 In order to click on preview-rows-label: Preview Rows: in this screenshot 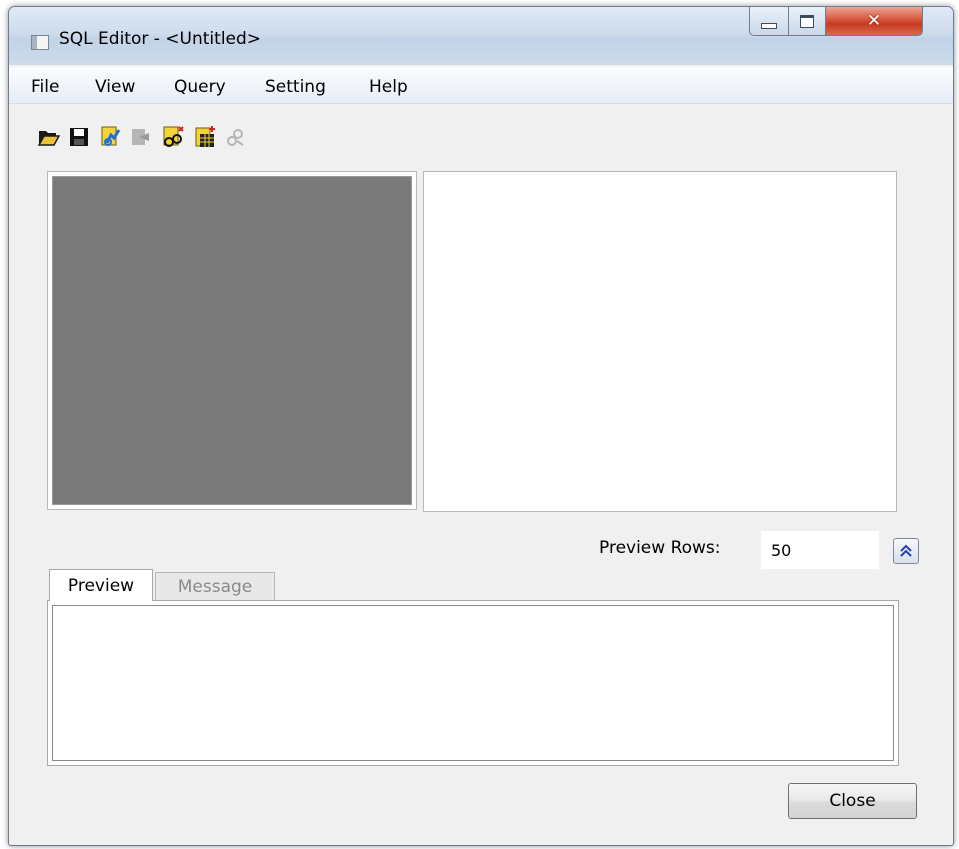, I will do `click(660, 548)`.